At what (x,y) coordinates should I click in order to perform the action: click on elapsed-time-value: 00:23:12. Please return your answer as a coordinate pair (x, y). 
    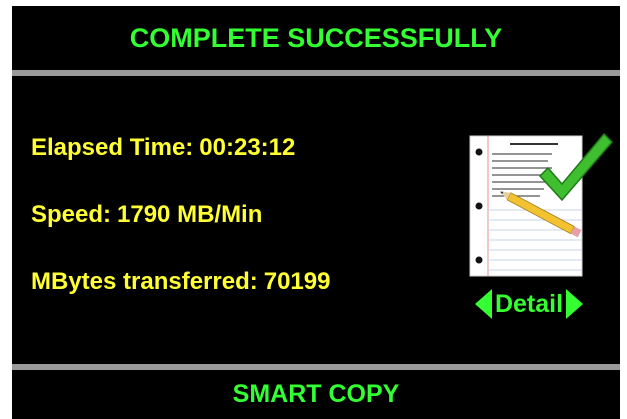
    Looking at the image, I should click on (247, 147).